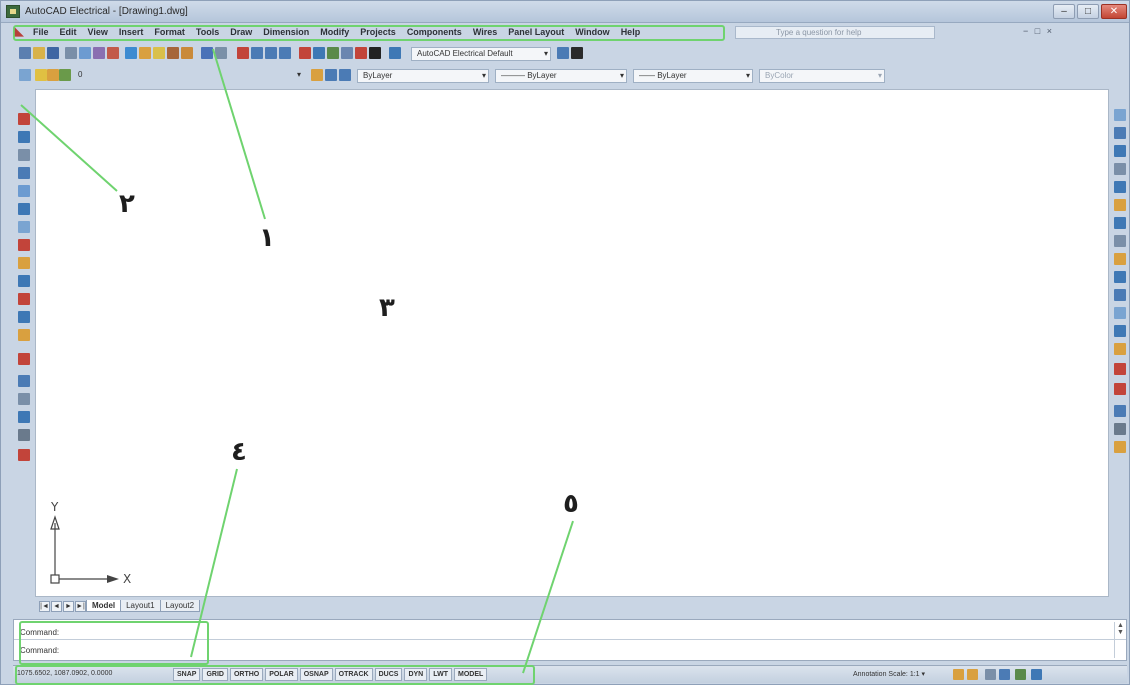 Image resolution: width=1130 pixels, height=685 pixels. What do you see at coordinates (378, 32) in the screenshot?
I see `menu-projects: Projects` at bounding box center [378, 32].